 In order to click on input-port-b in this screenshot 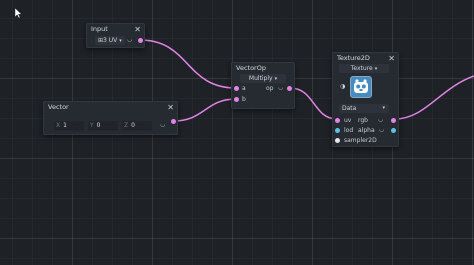, I will do `click(236, 99)`.